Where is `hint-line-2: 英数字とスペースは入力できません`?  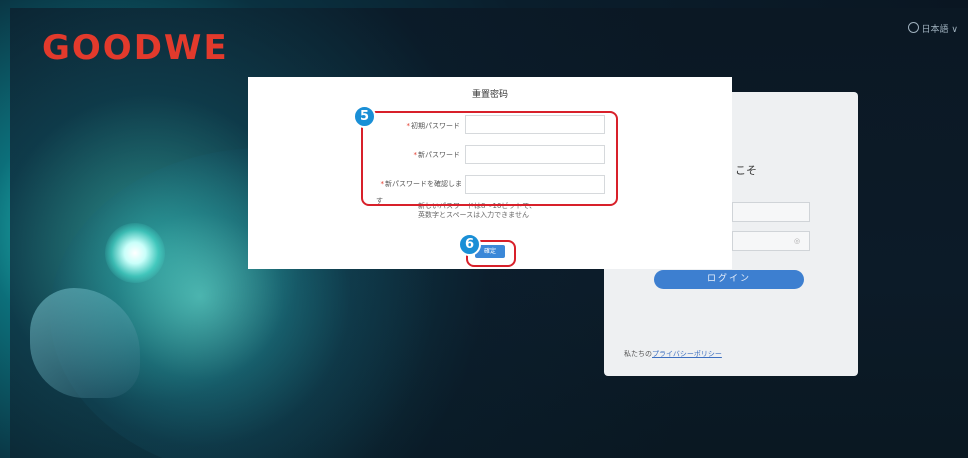
hint-line-2: 英数字とスペースは入力できません is located at coordinates (473, 215).